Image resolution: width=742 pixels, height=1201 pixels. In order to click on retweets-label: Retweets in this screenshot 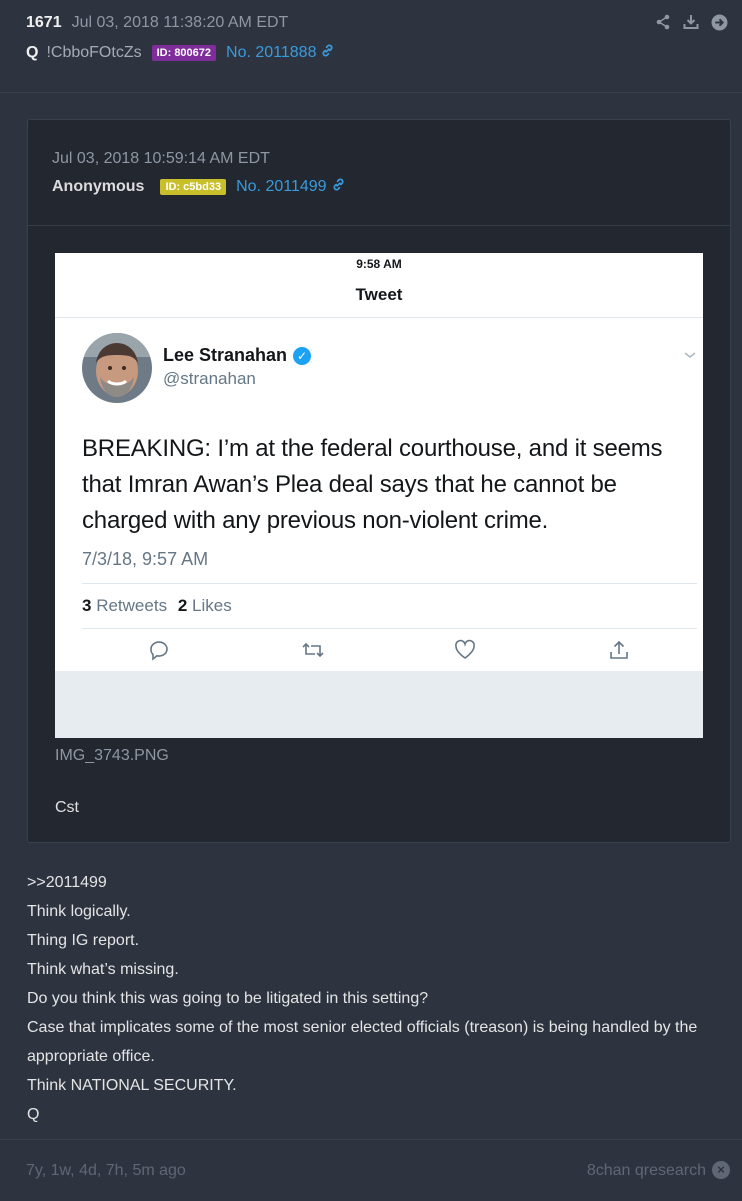, I will do `click(132, 605)`.